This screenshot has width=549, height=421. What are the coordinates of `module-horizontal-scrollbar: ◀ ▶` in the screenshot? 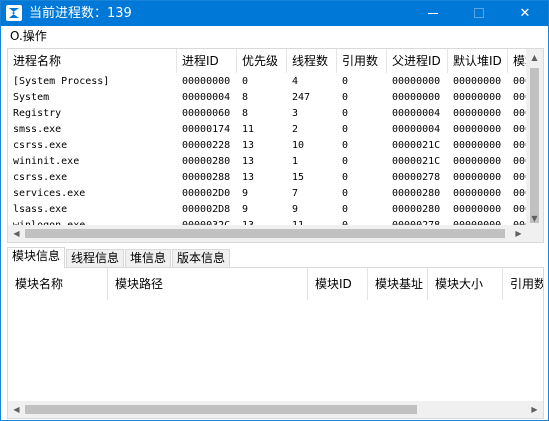 It's located at (275, 409).